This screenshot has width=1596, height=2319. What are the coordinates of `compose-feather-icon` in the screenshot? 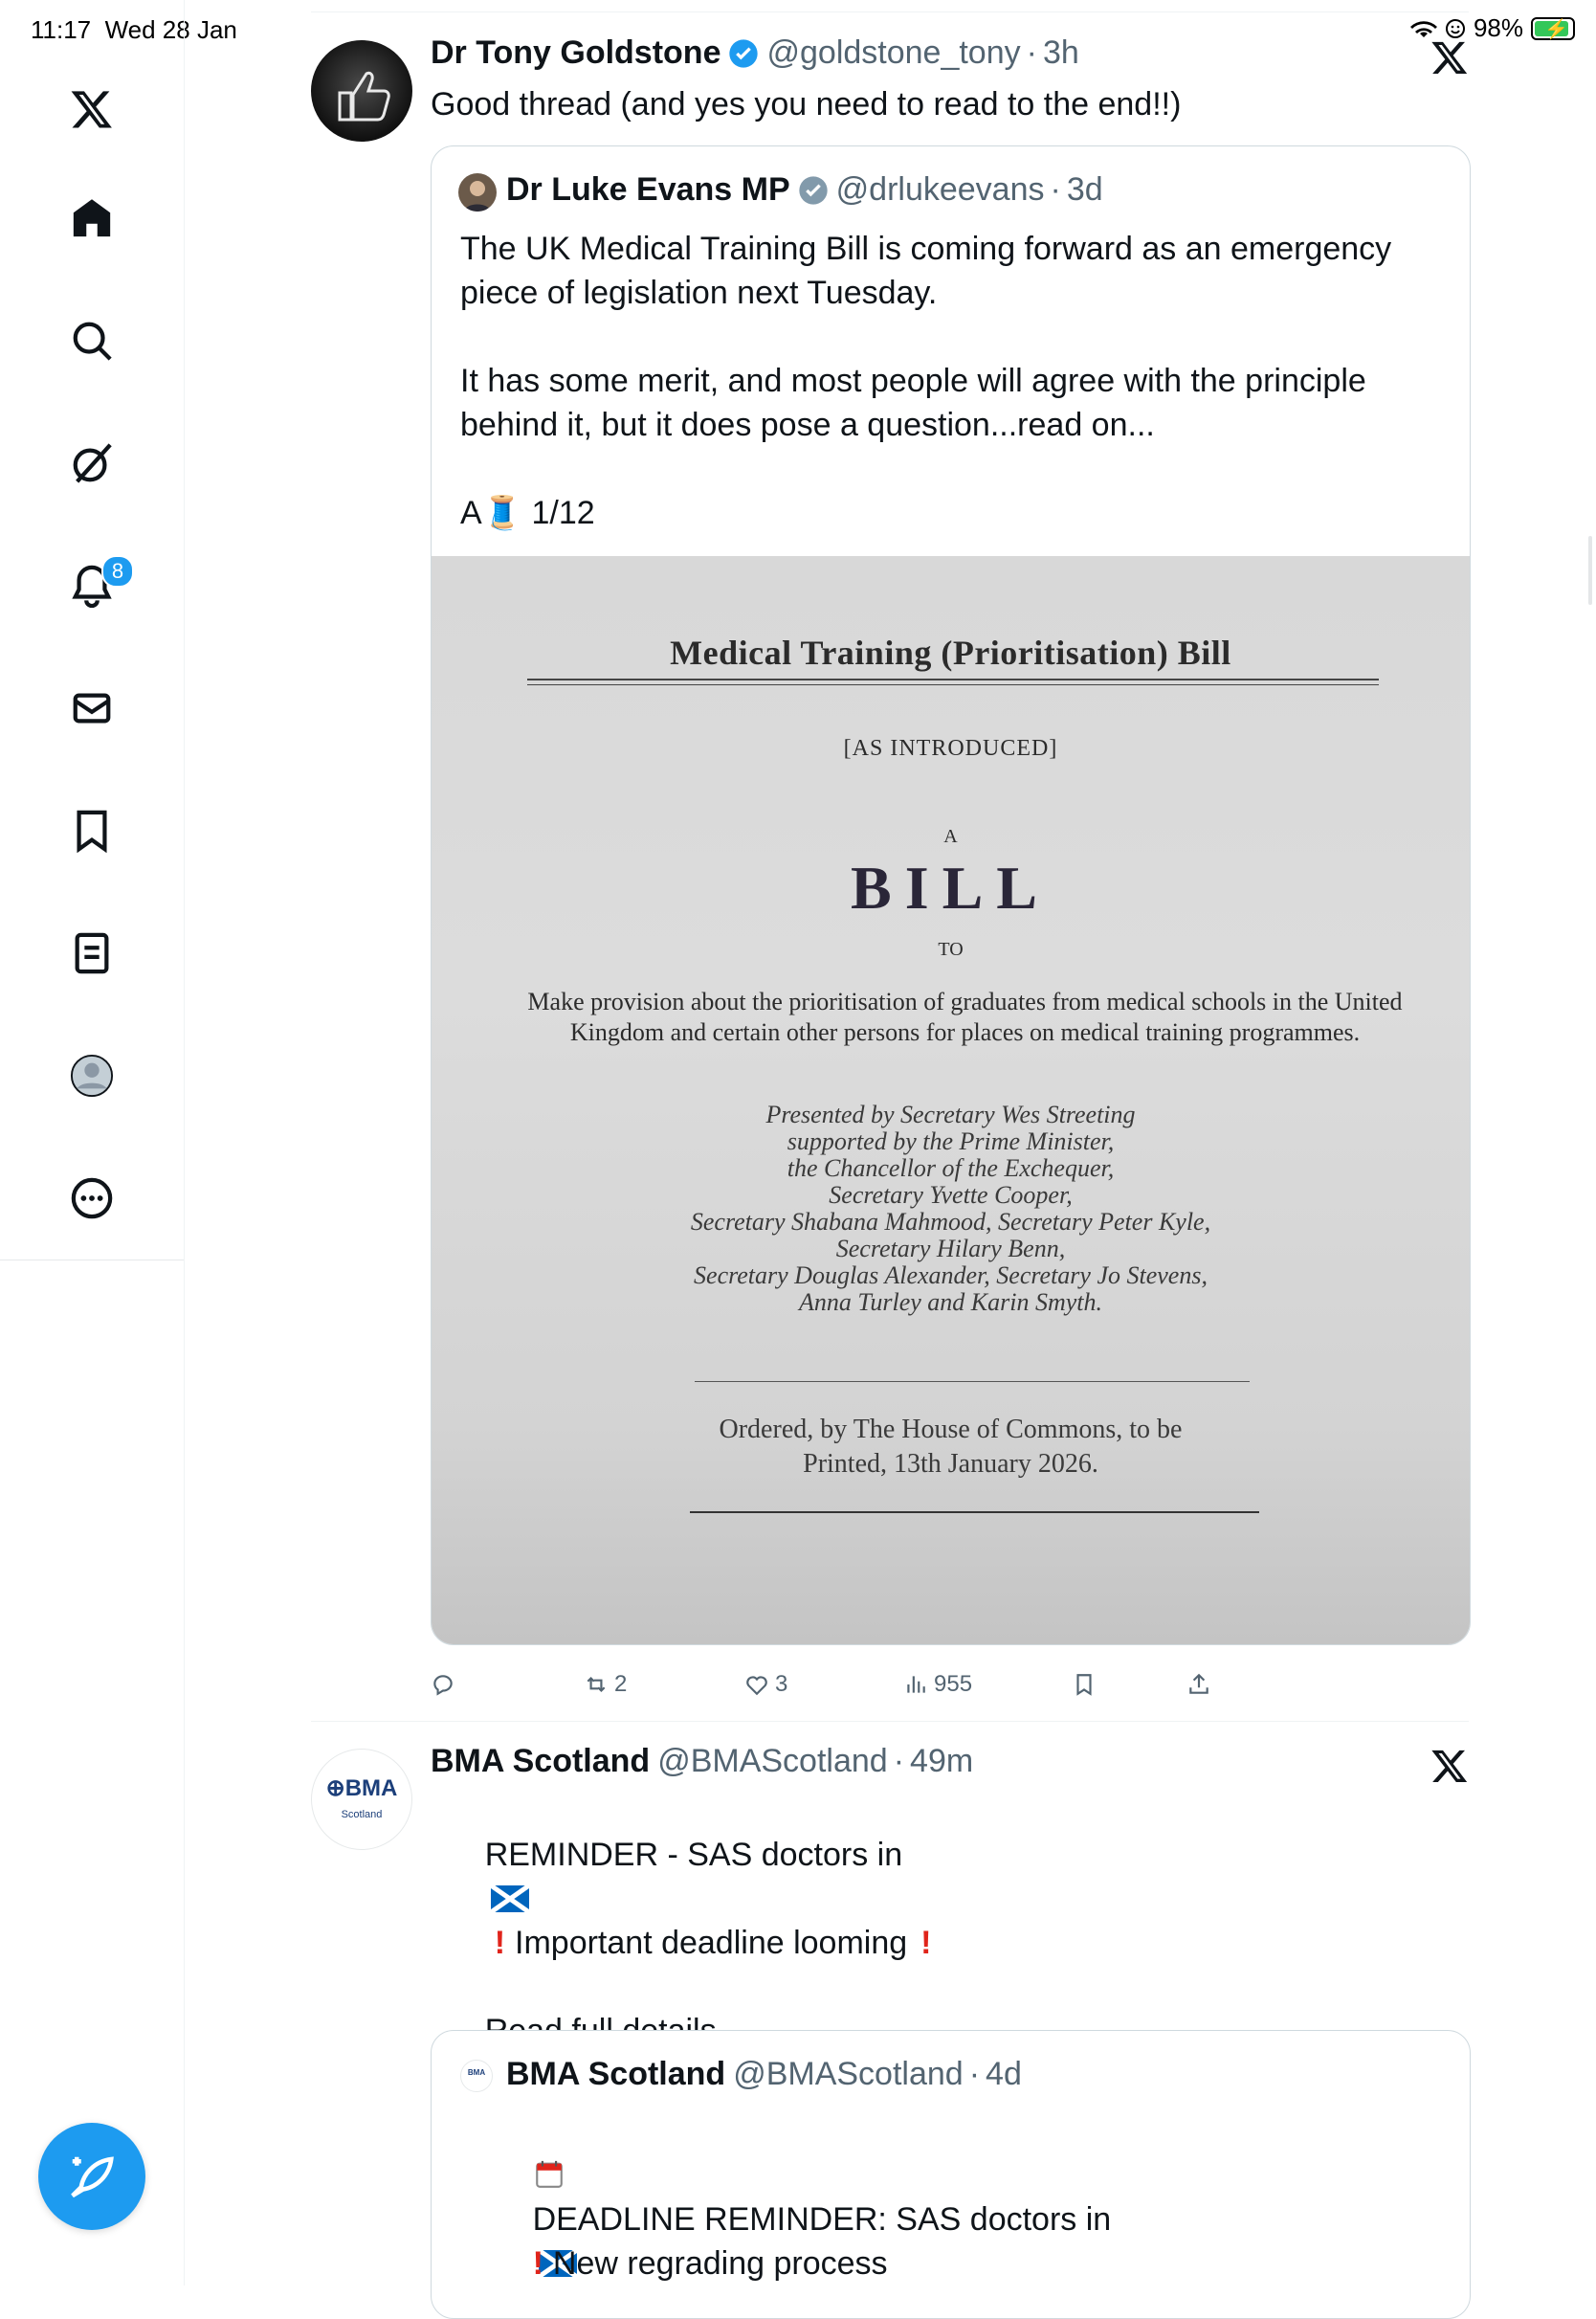 It's located at (93, 2177).